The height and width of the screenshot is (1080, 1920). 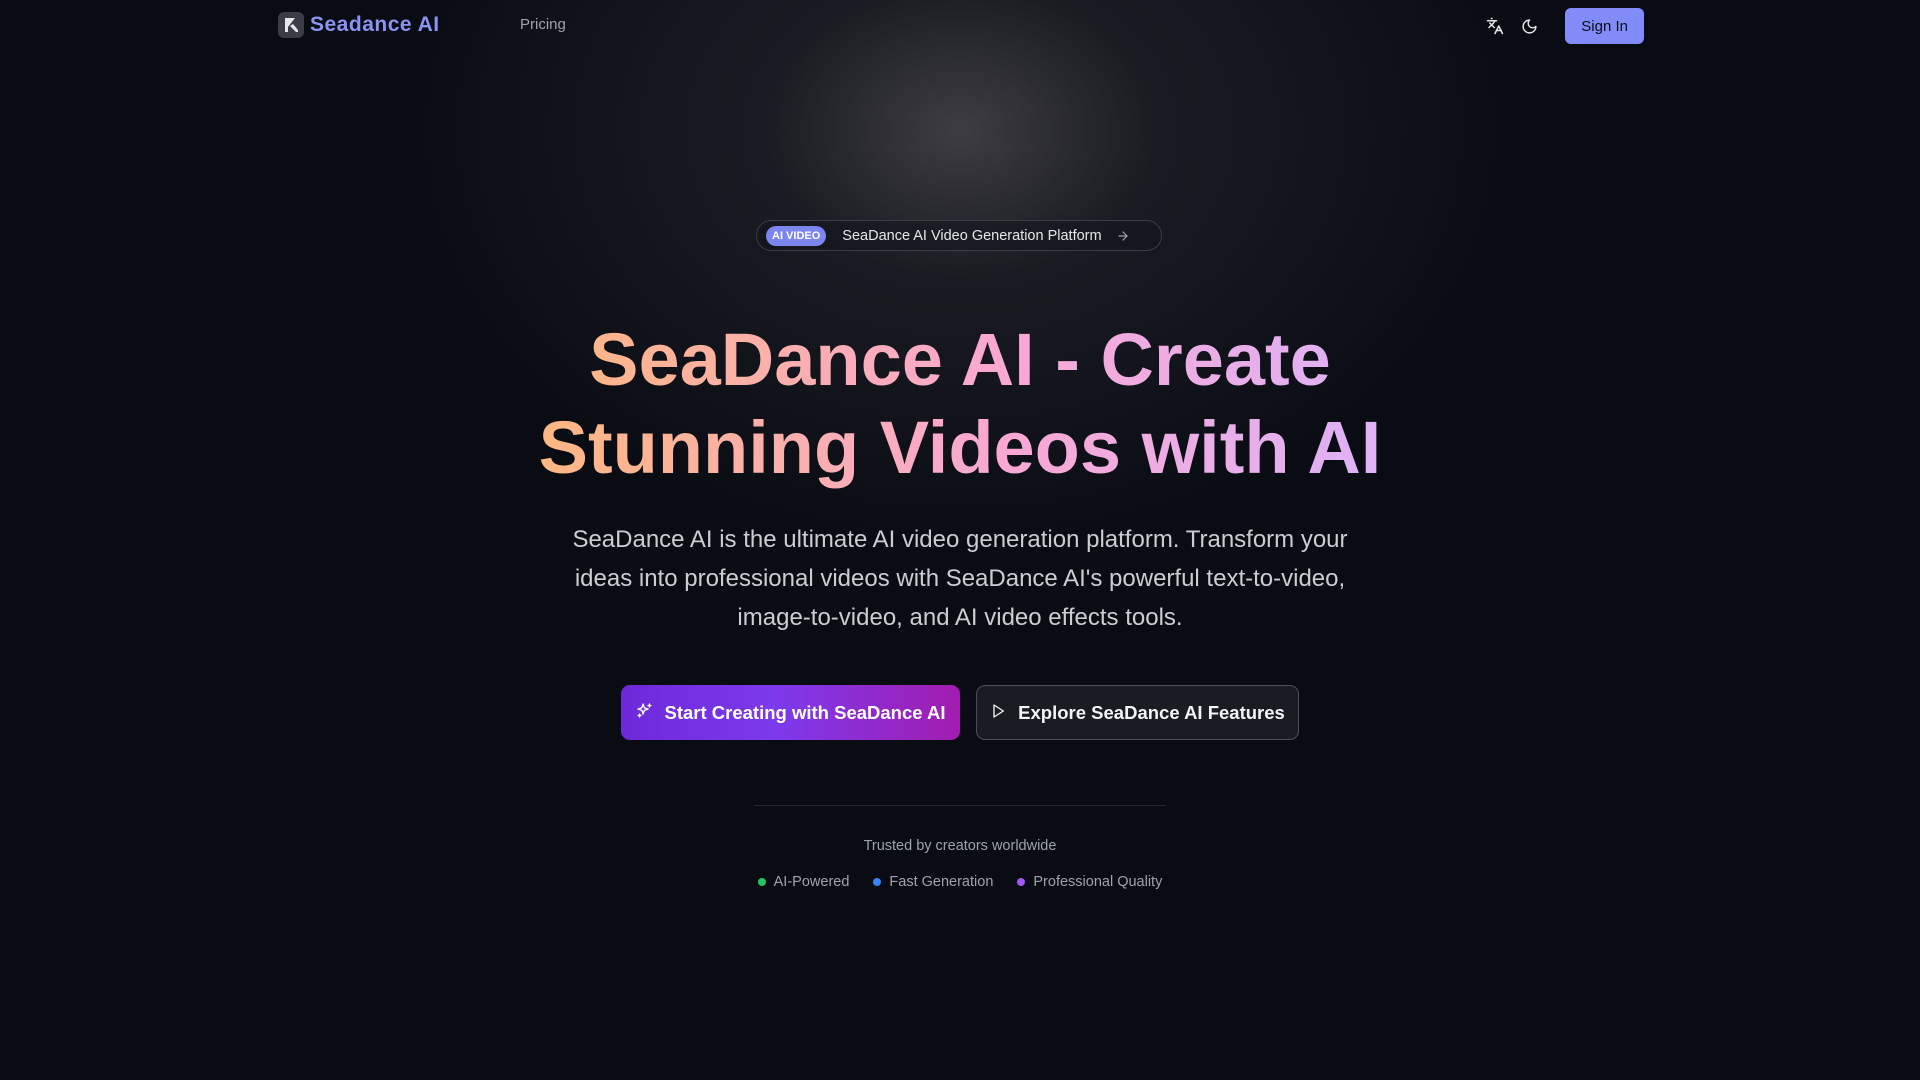 What do you see at coordinates (543, 24) in the screenshot?
I see `nav-link-pricing: Pricing` at bounding box center [543, 24].